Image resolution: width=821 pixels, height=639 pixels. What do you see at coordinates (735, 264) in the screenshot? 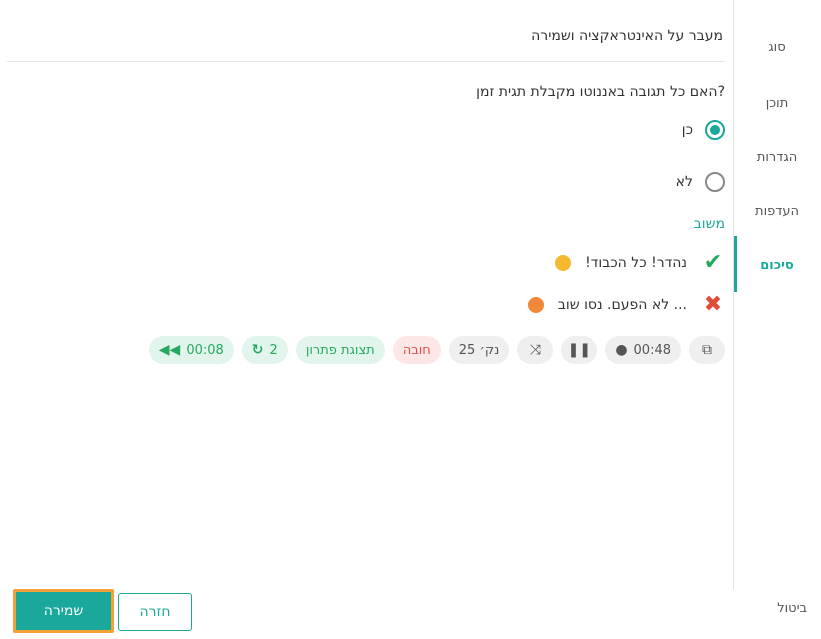
I see `active-nav-indicator` at bounding box center [735, 264].